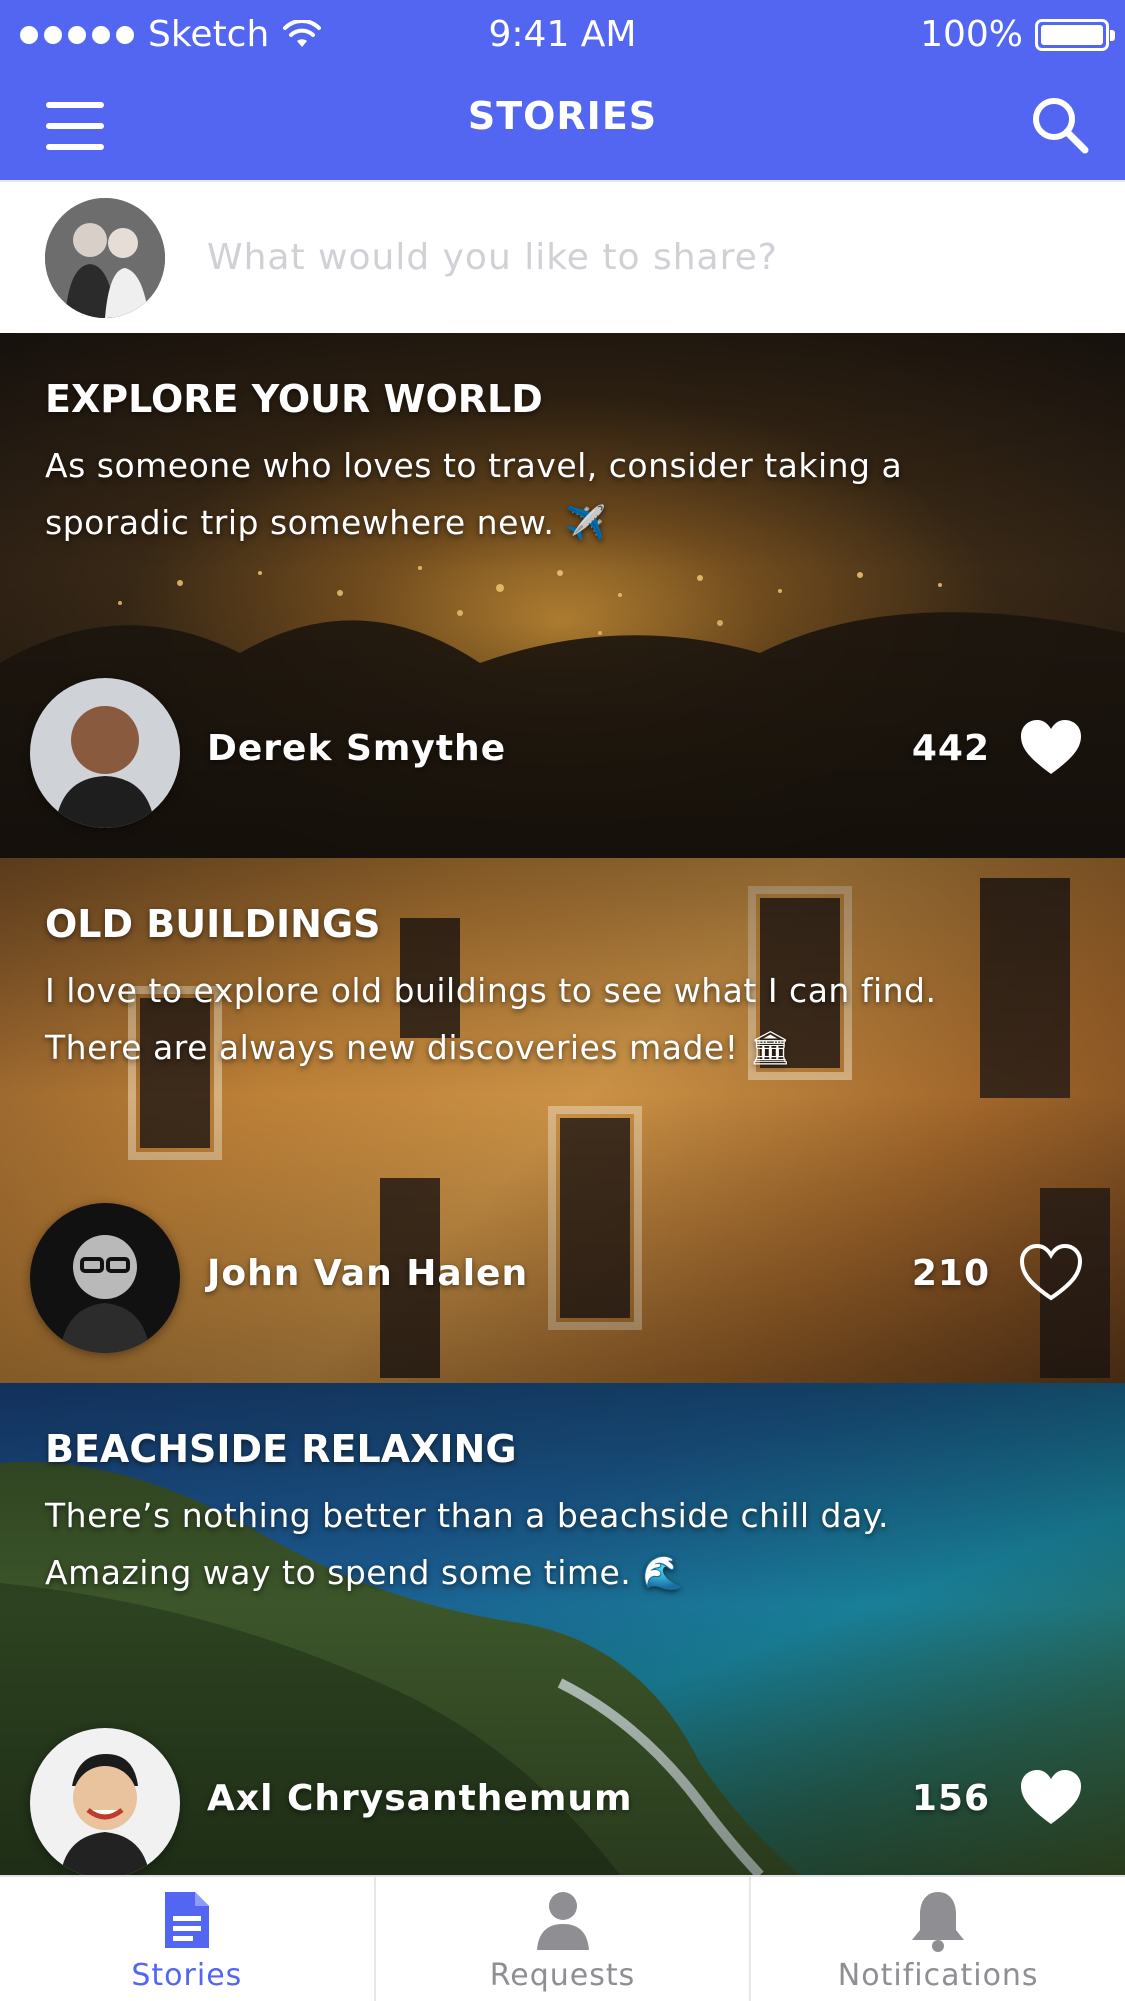 The image size is (1125, 2001). I want to click on page-title: STORIES, so click(562, 116).